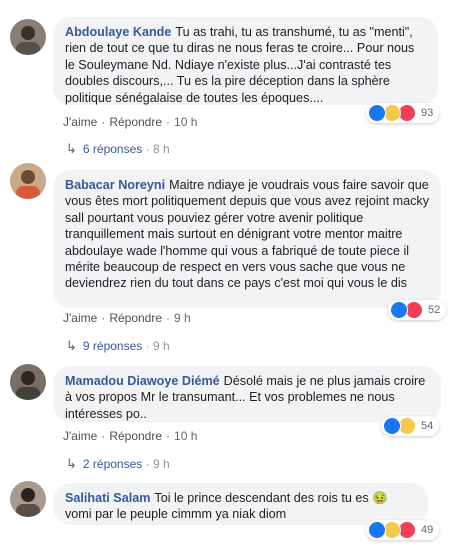 The image size is (471, 544). I want to click on replies-count: 2 réponses, so click(112, 464).